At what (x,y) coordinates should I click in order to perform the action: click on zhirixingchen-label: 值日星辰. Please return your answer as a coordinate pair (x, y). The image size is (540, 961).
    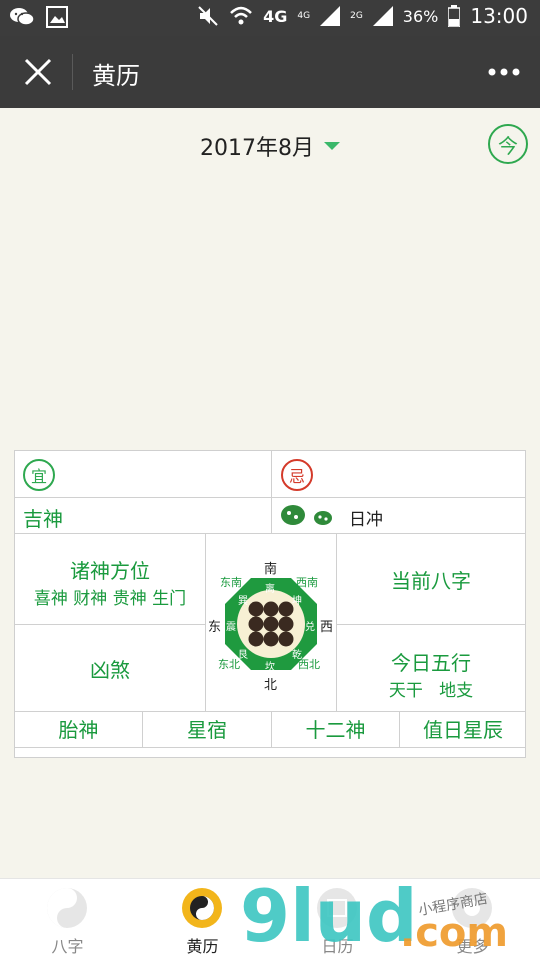
    Looking at the image, I should click on (463, 728).